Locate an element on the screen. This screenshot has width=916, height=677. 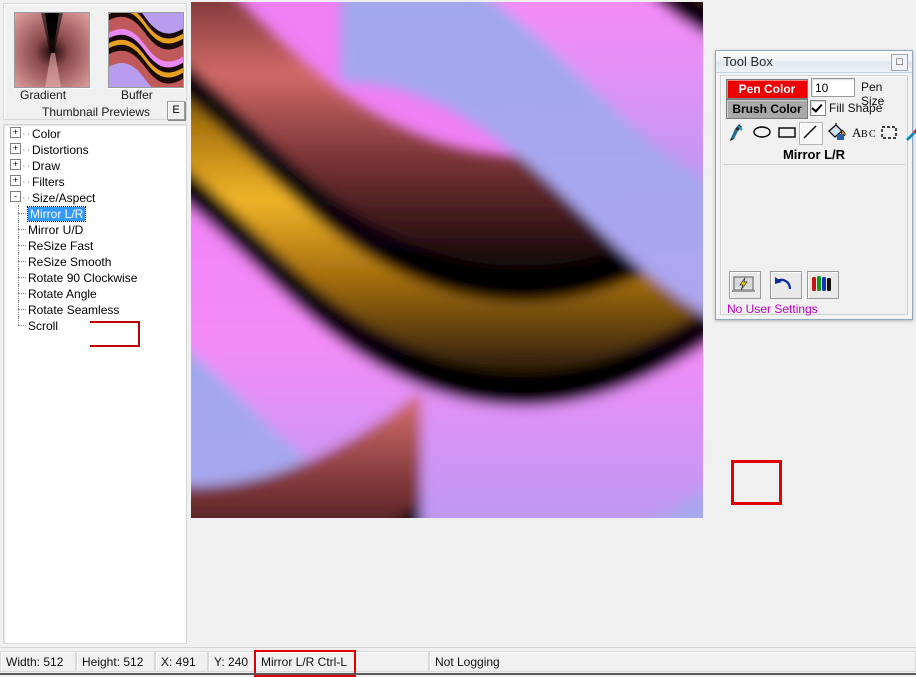
tree-node-rotate-seamless: Rotate Seamless is located at coordinates (73, 310).